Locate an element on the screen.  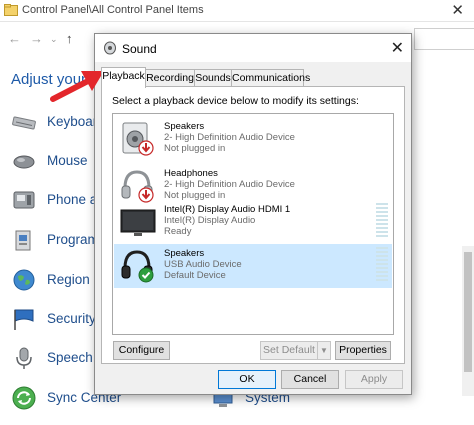
microphone-icon is located at coordinates (24, 358).